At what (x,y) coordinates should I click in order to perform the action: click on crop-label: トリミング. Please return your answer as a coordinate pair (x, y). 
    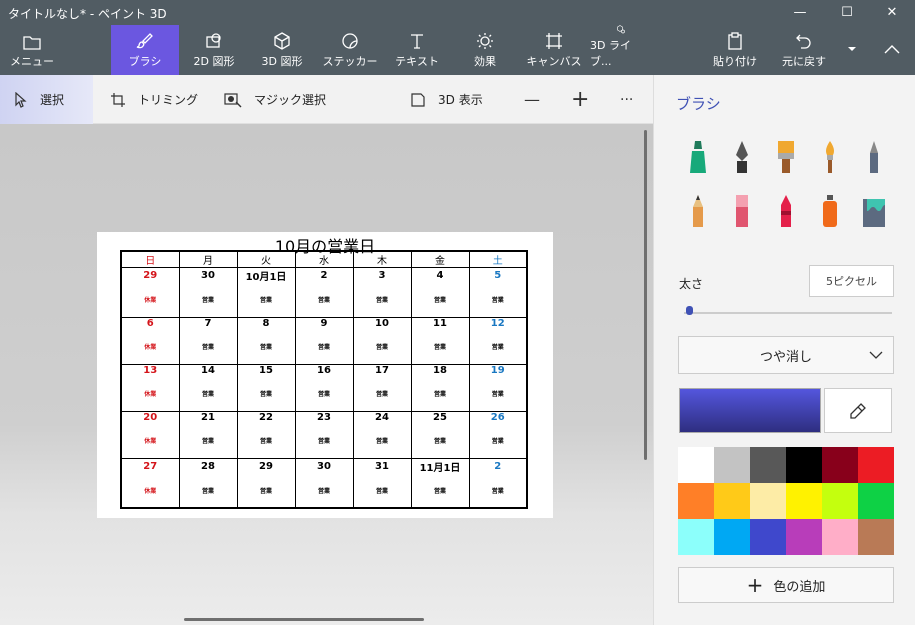
    Looking at the image, I should click on (168, 100).